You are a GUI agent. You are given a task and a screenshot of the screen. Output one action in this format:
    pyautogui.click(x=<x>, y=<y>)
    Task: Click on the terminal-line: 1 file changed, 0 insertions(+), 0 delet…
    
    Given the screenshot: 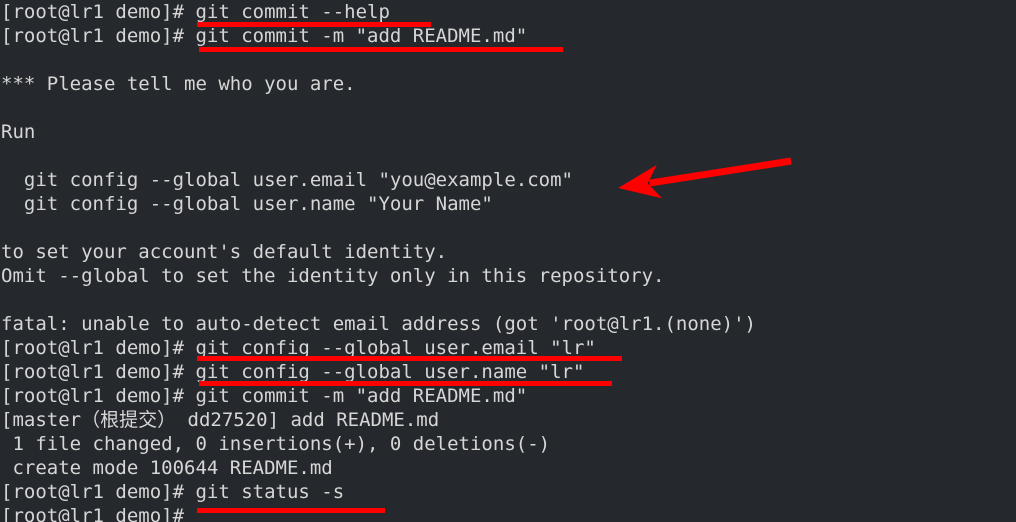 What is the action you would take?
    pyautogui.click(x=276, y=444)
    